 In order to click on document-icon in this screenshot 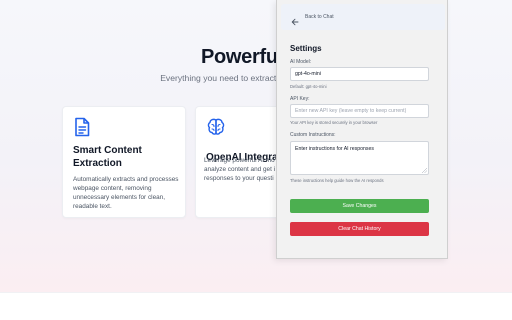, I will do `click(82, 127)`.